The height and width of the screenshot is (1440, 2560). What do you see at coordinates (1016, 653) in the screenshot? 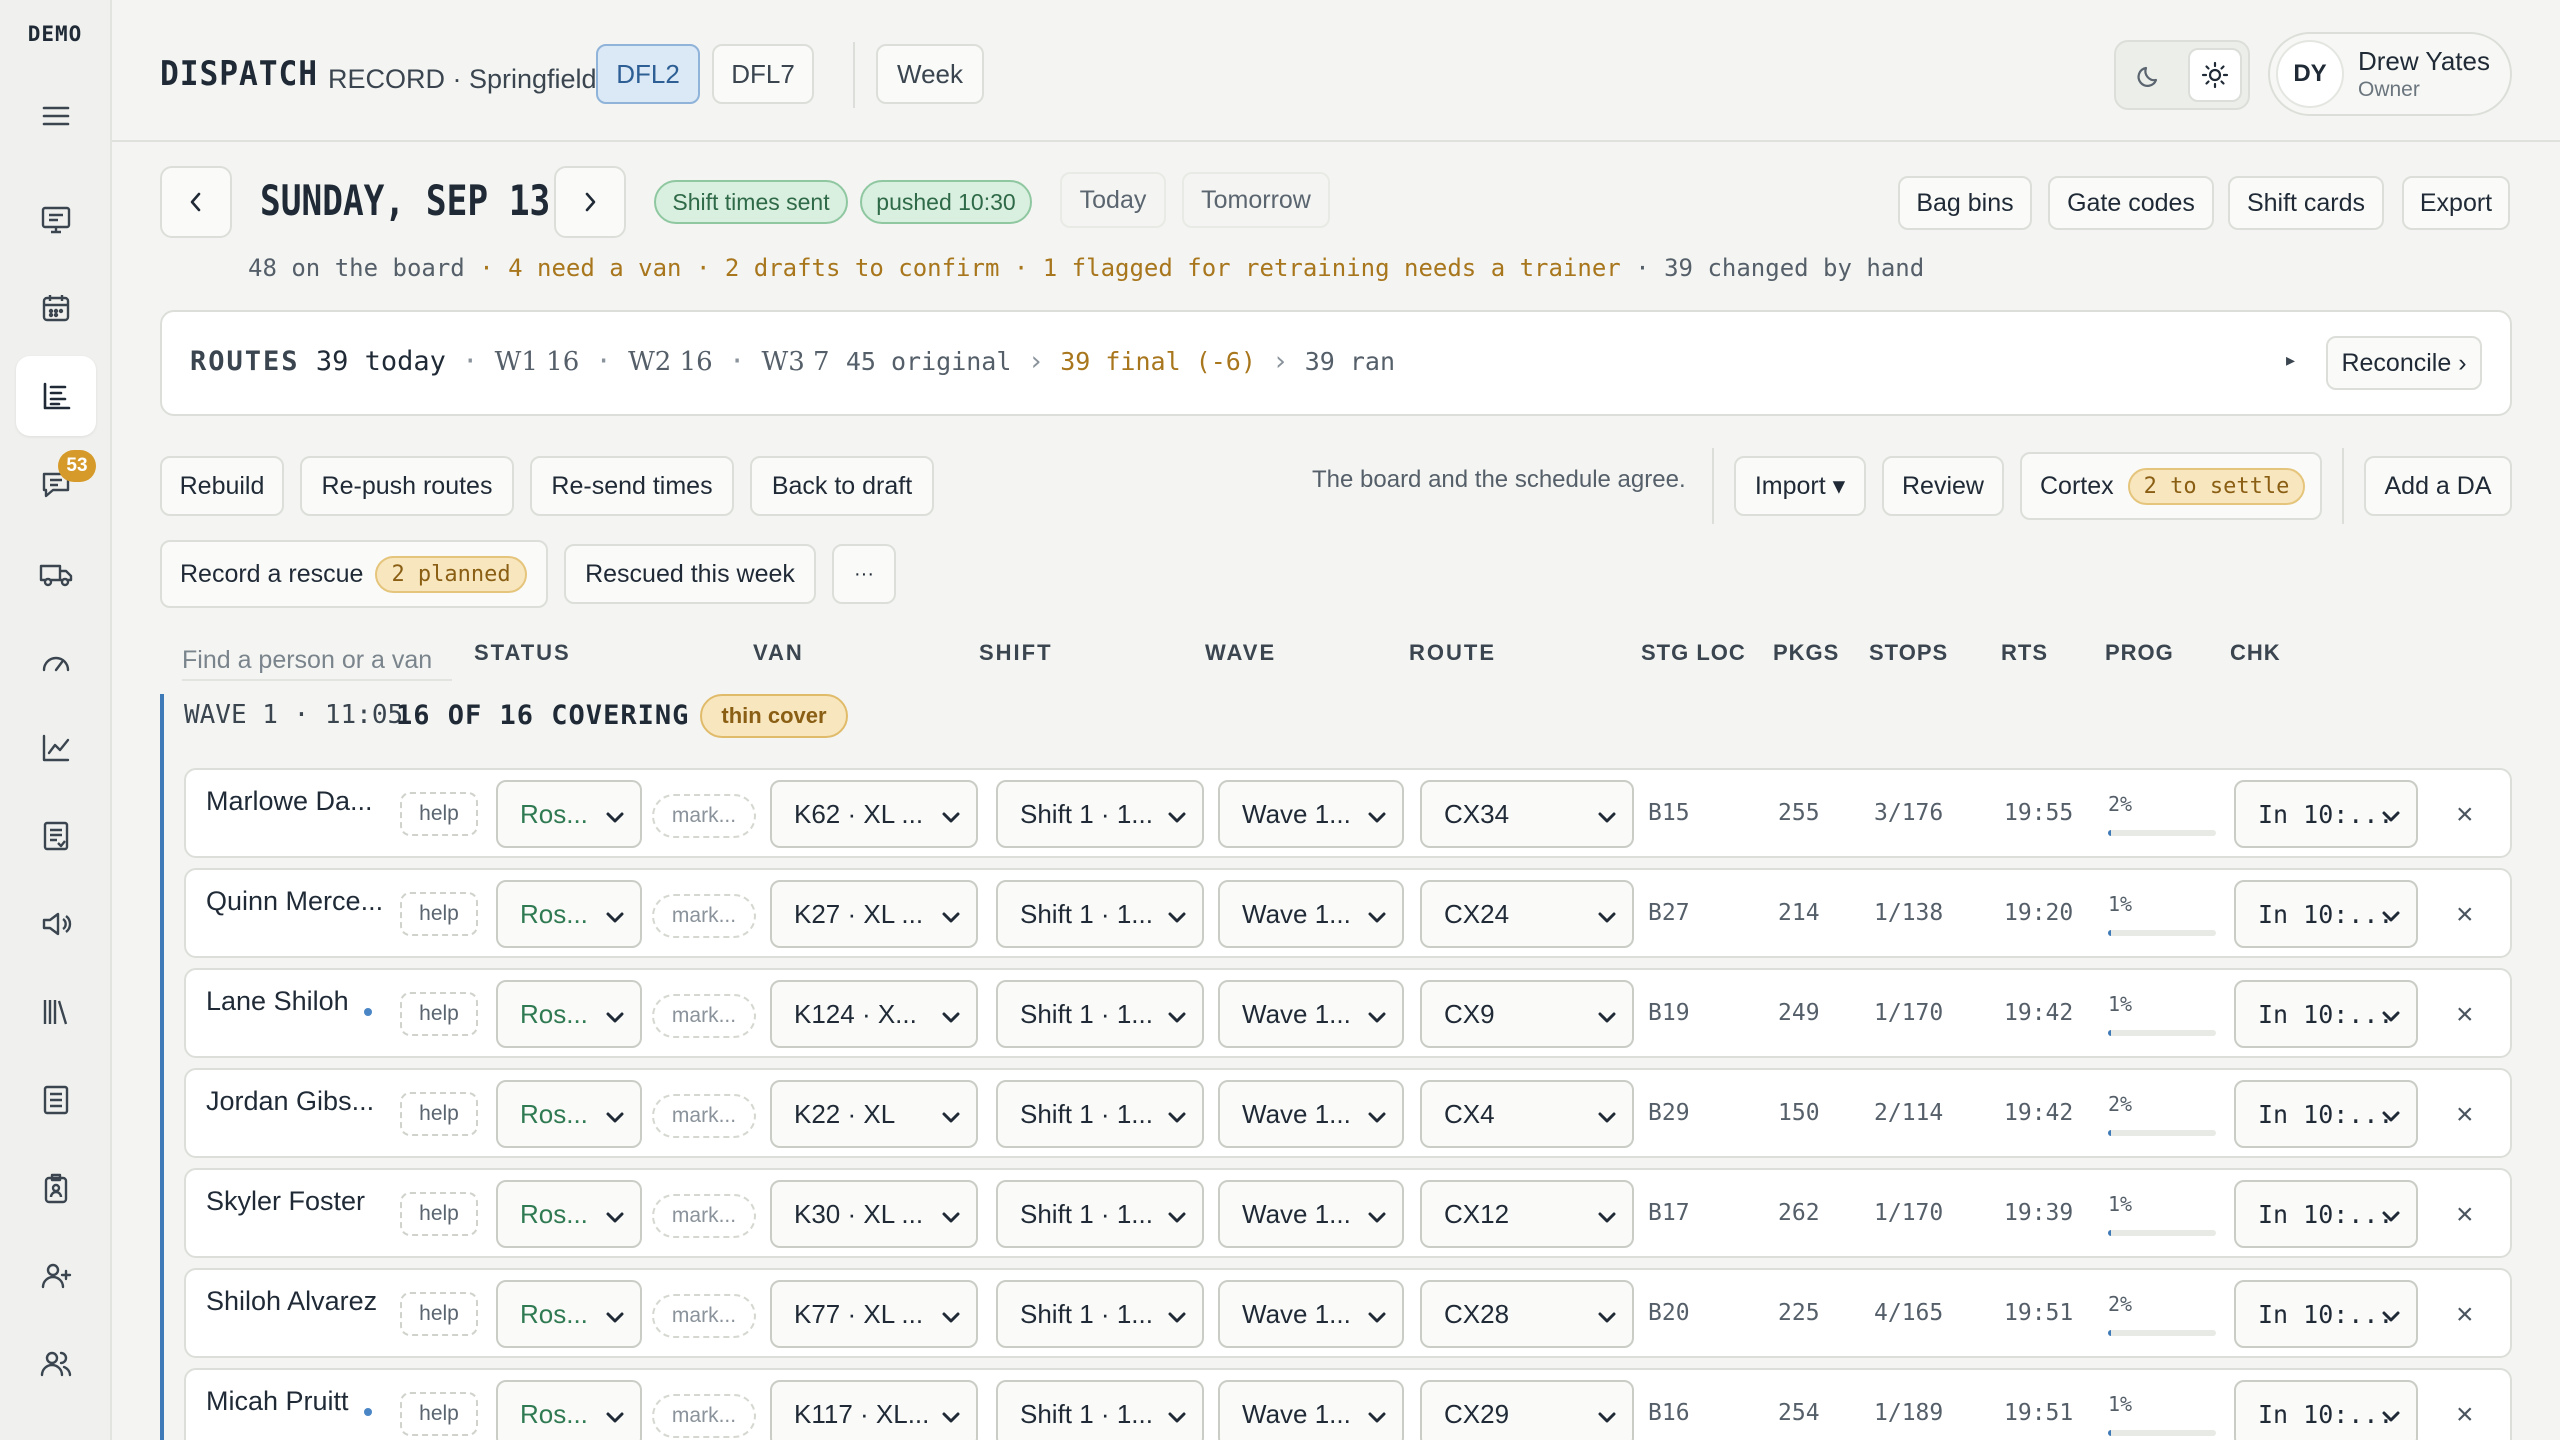
I see `header-shift: SHIFT` at bounding box center [1016, 653].